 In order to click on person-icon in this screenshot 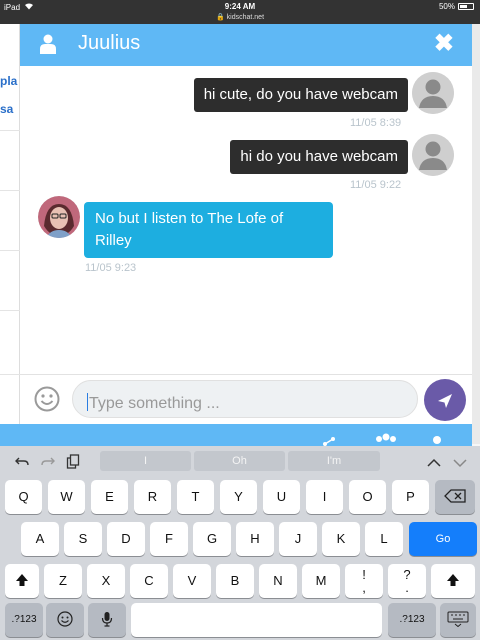, I will do `click(437, 440)`.